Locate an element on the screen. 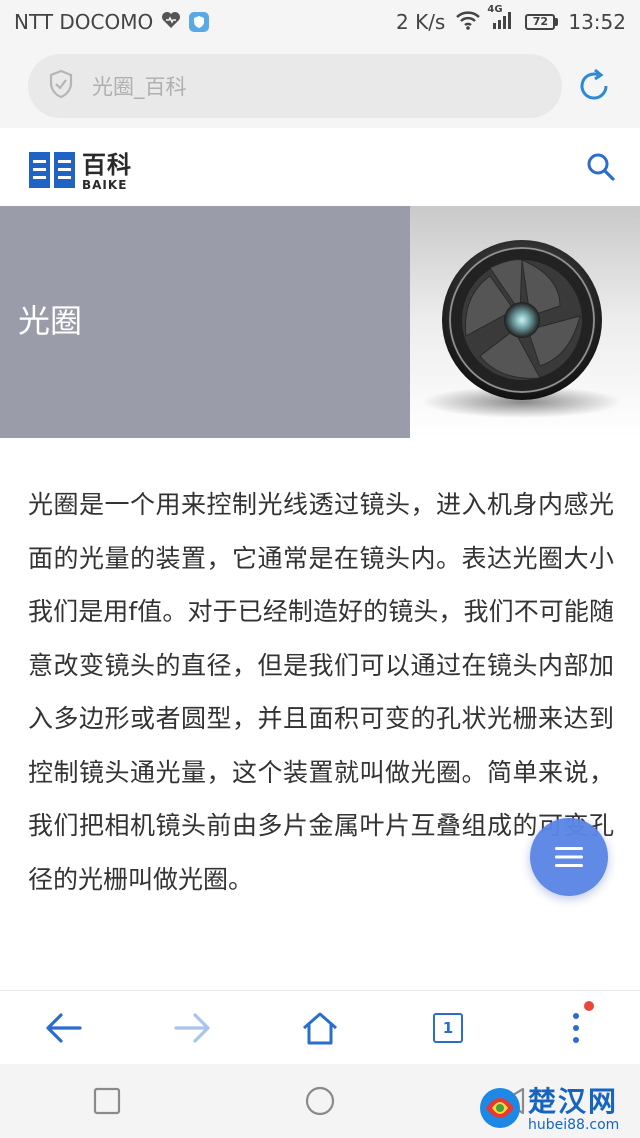  more-button is located at coordinates (576, 1027).